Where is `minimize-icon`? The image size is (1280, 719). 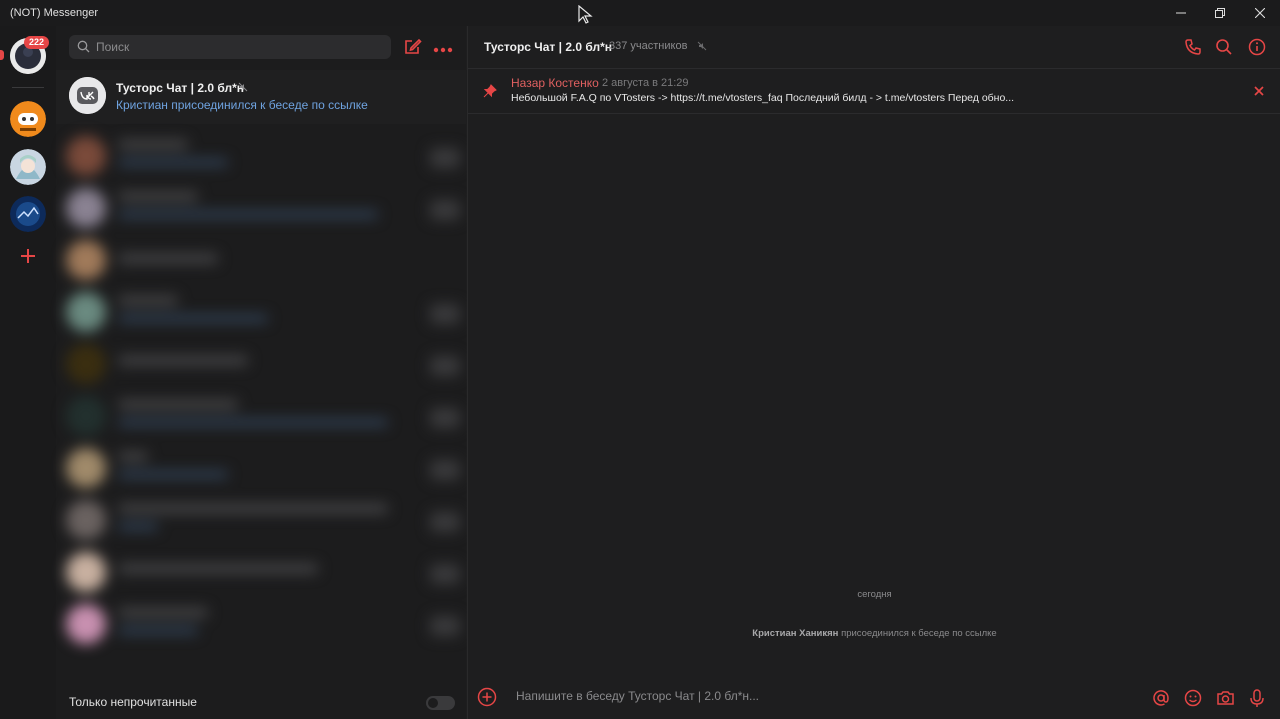 minimize-icon is located at coordinates (1181, 13).